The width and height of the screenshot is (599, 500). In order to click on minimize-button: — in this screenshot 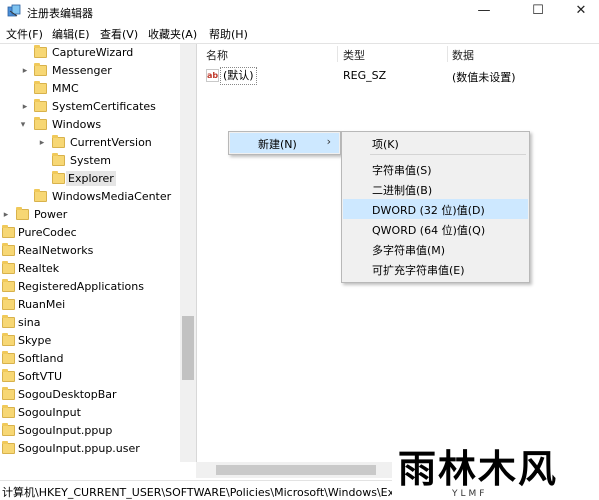, I will do `click(484, 11)`.